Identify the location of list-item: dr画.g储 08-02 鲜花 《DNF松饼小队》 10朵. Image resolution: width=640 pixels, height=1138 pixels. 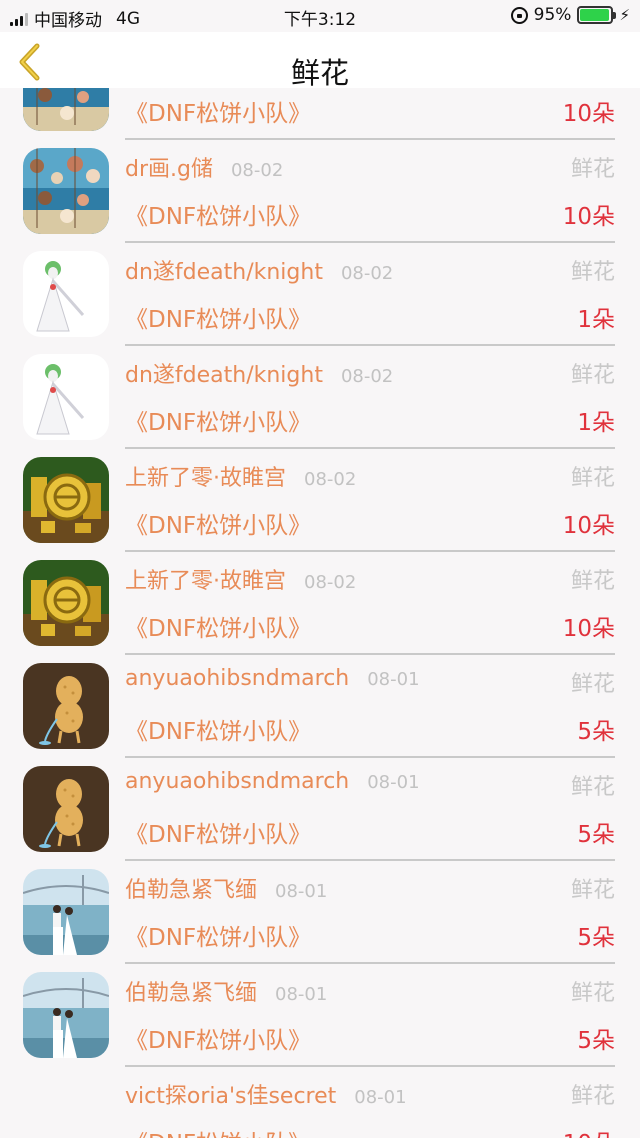
(320, 182).